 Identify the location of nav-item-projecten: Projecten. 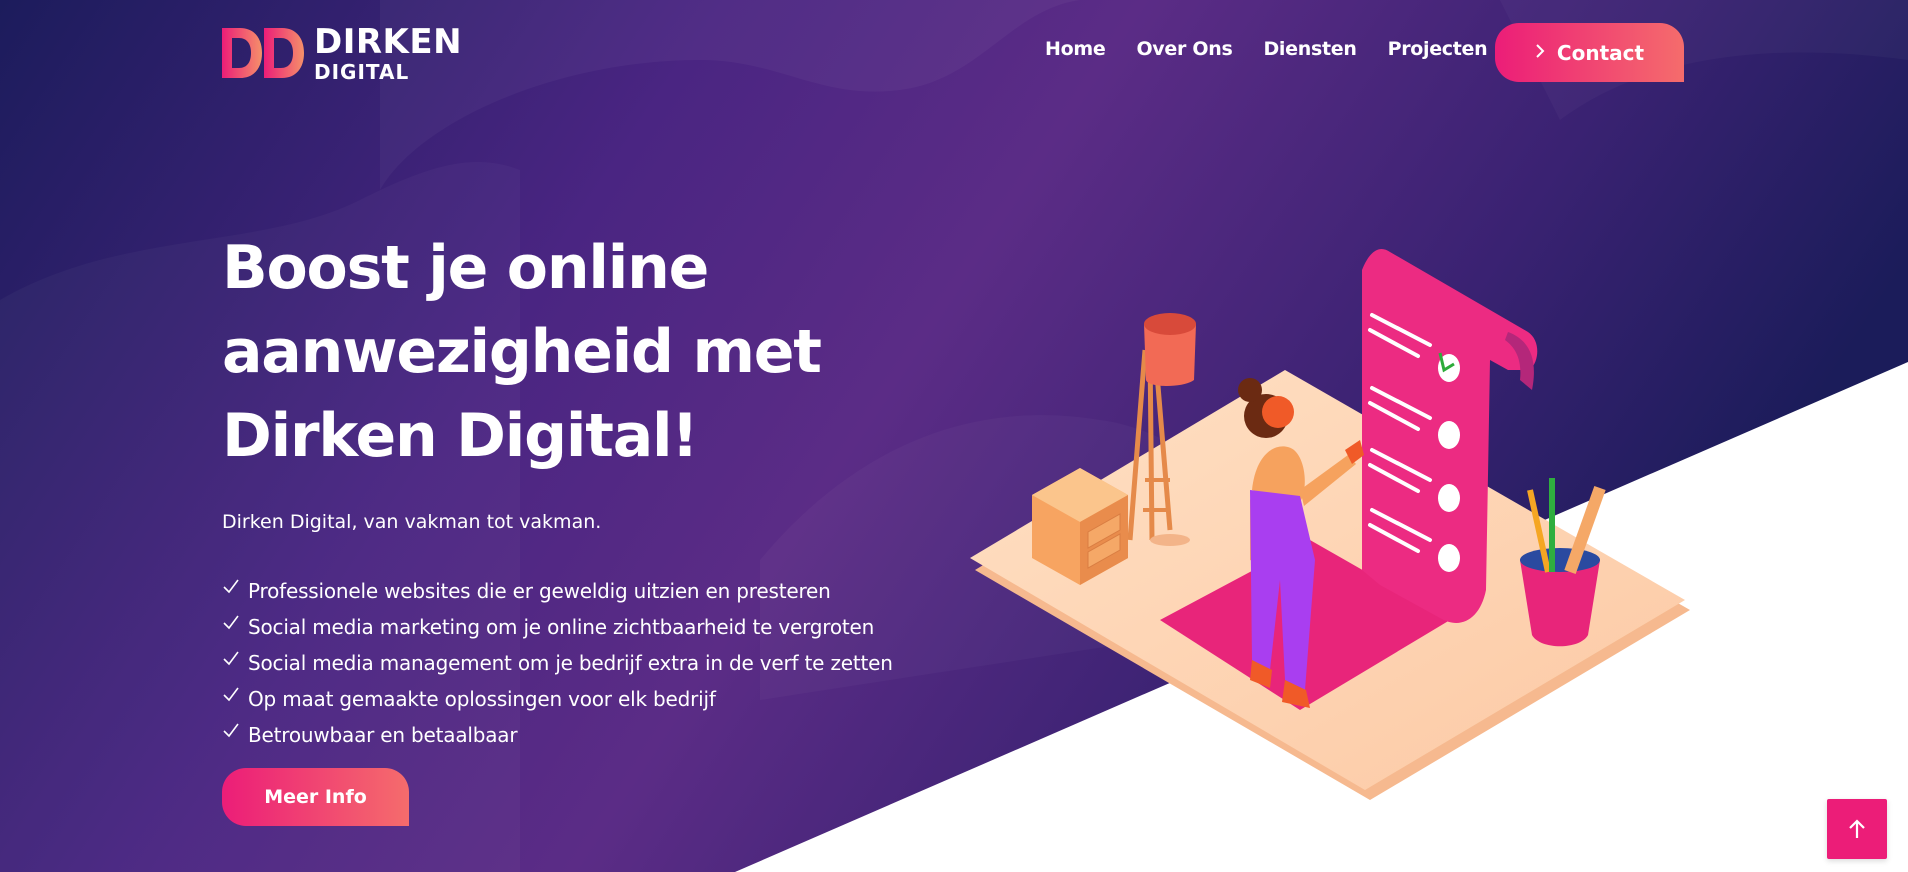
(1438, 49).